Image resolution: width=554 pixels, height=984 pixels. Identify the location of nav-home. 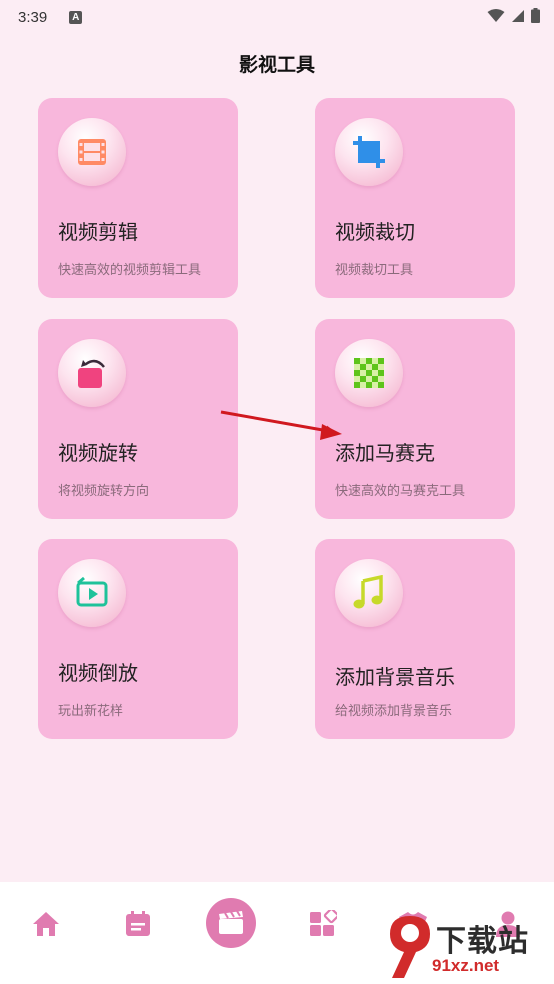
(46, 924).